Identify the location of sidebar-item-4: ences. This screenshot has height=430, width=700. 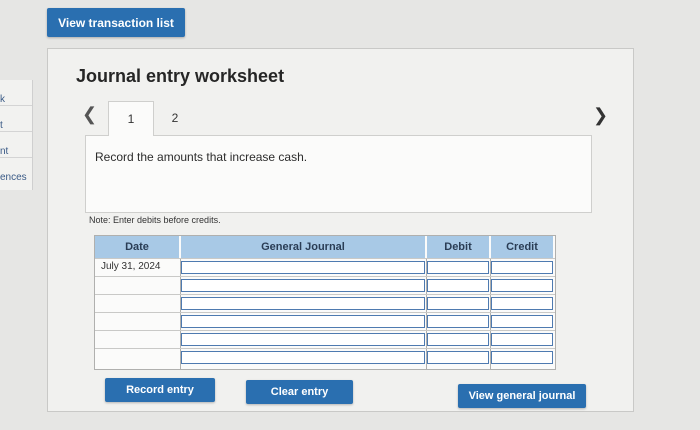
(13, 177).